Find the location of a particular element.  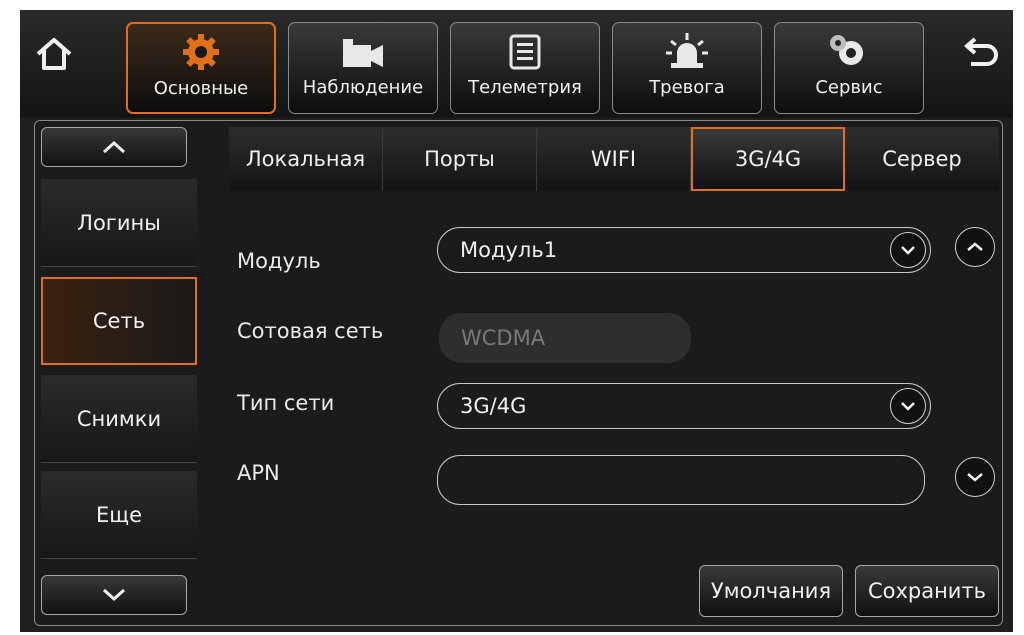

defaults-label: Умолчания is located at coordinates (771, 591).